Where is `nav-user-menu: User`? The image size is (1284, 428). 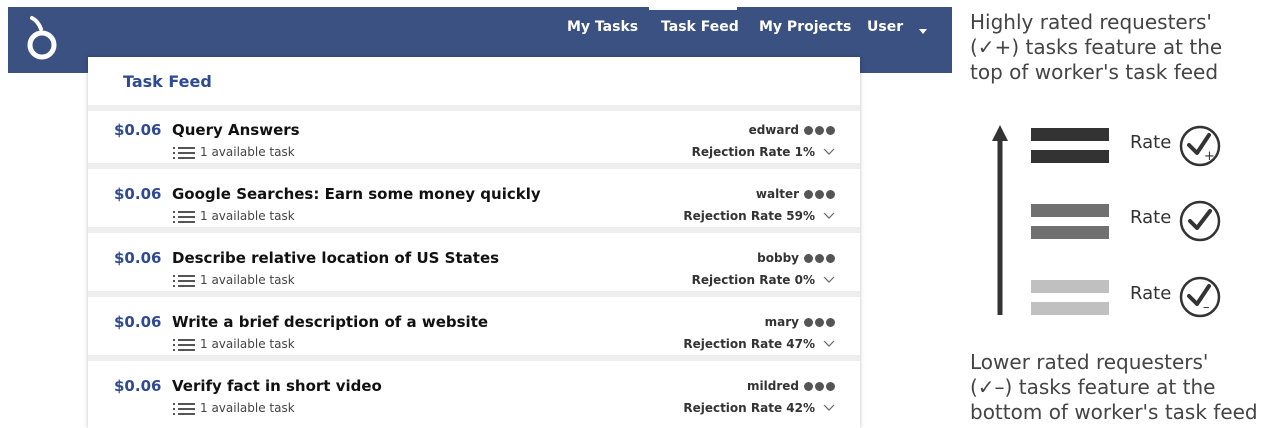
nav-user-menu: User is located at coordinates (885, 27).